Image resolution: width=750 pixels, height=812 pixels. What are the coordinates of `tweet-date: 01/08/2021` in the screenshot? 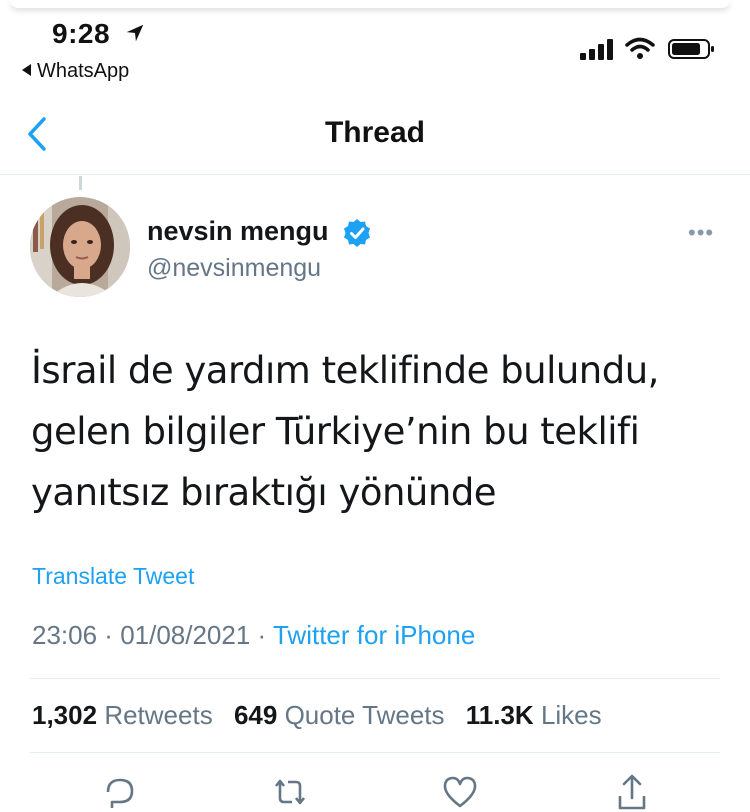 It's located at (185, 635).